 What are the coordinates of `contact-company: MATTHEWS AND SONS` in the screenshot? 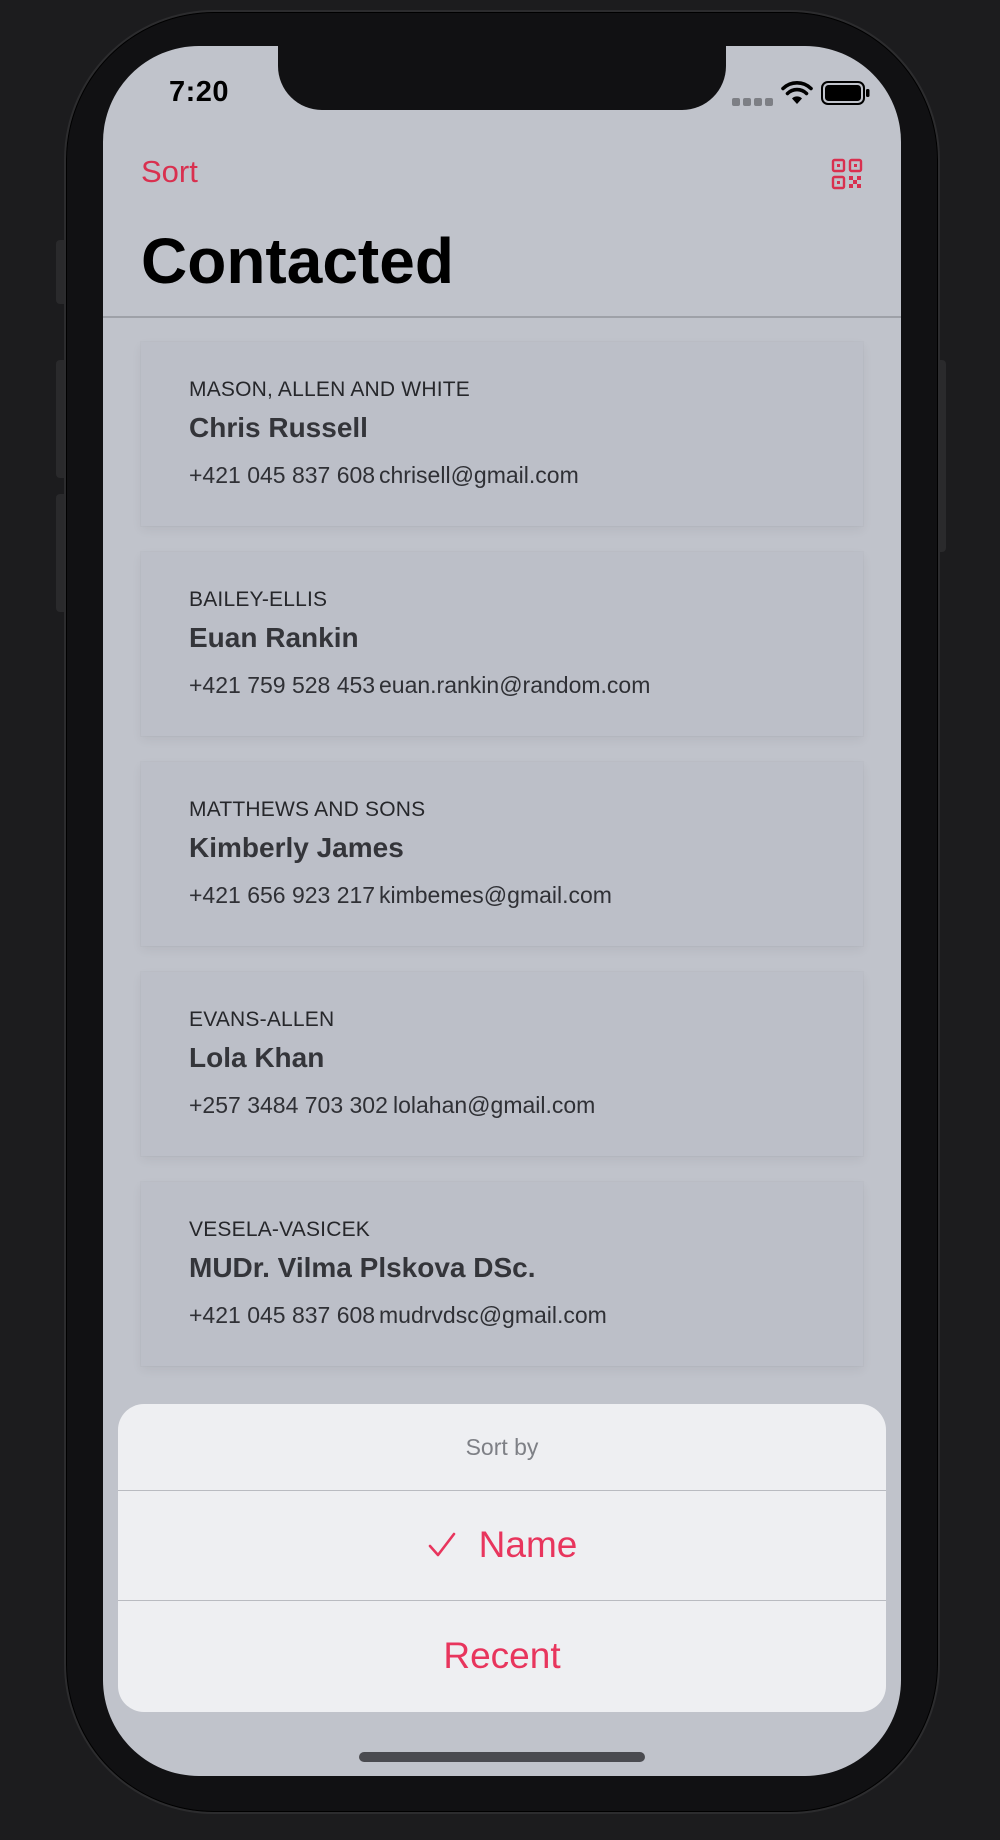 It's located at (307, 809).